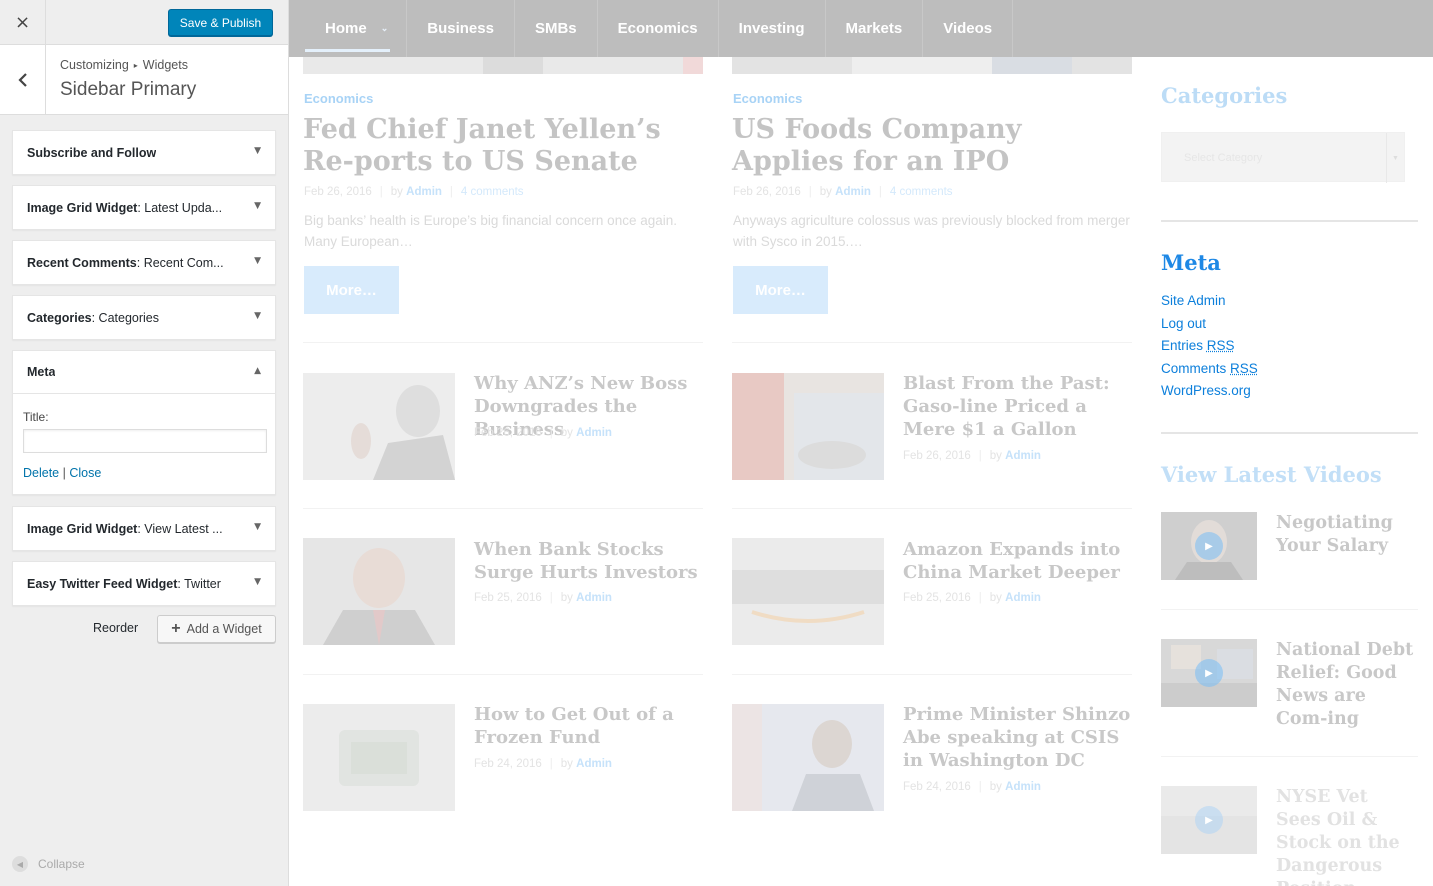 Image resolution: width=1433 pixels, height=886 pixels. Describe the element at coordinates (61, 864) in the screenshot. I see `collapse-label: Collapse` at that location.